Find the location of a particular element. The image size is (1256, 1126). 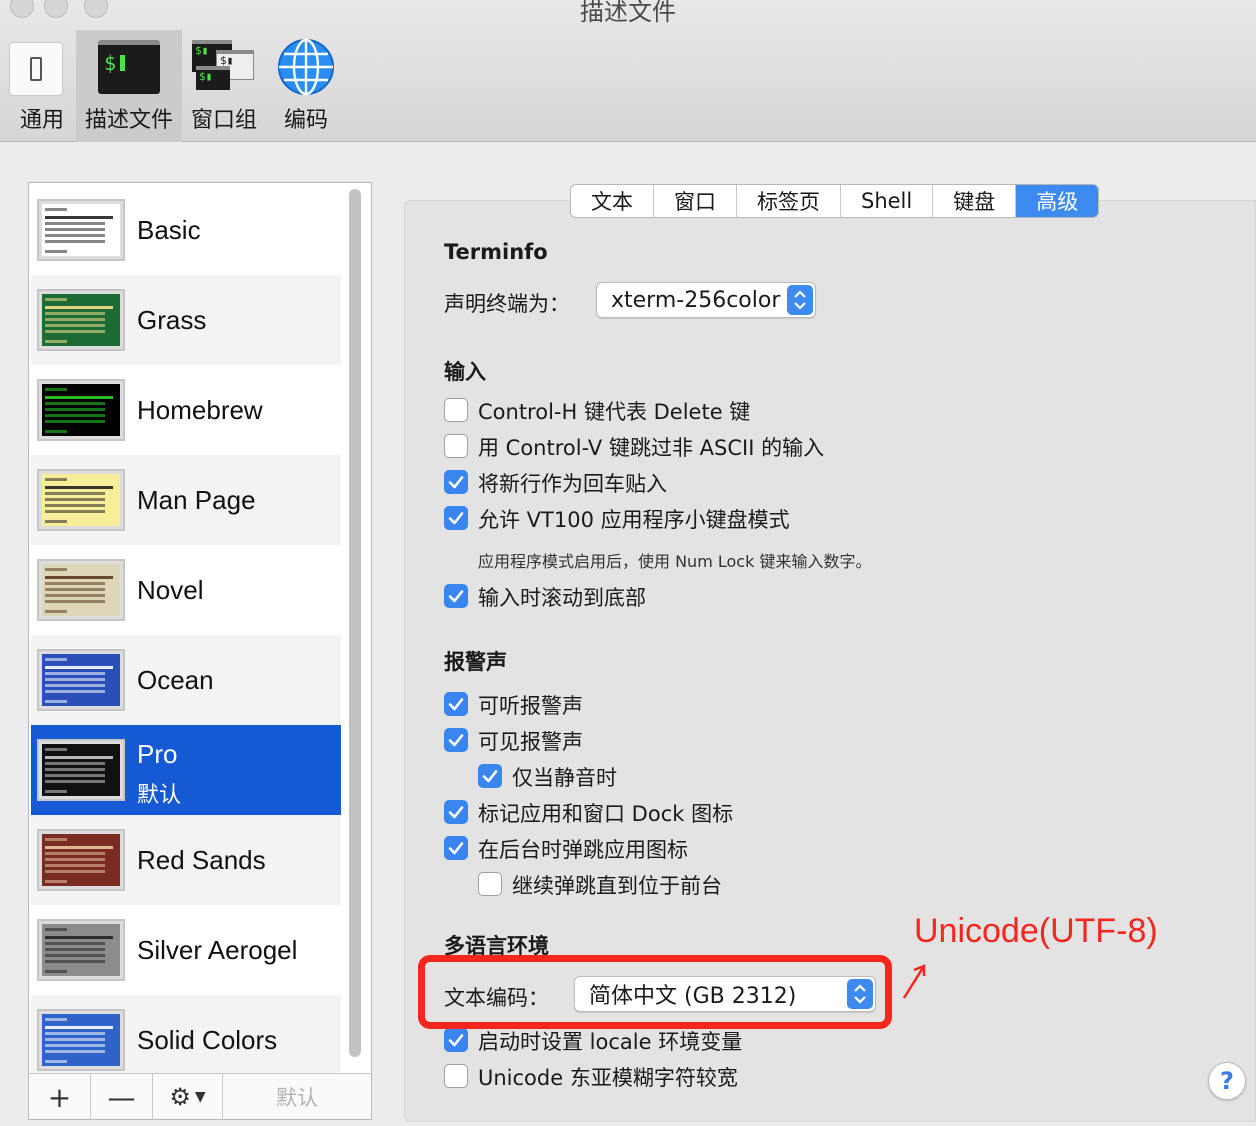

annotation-arrow-icon is located at coordinates (914, 981).